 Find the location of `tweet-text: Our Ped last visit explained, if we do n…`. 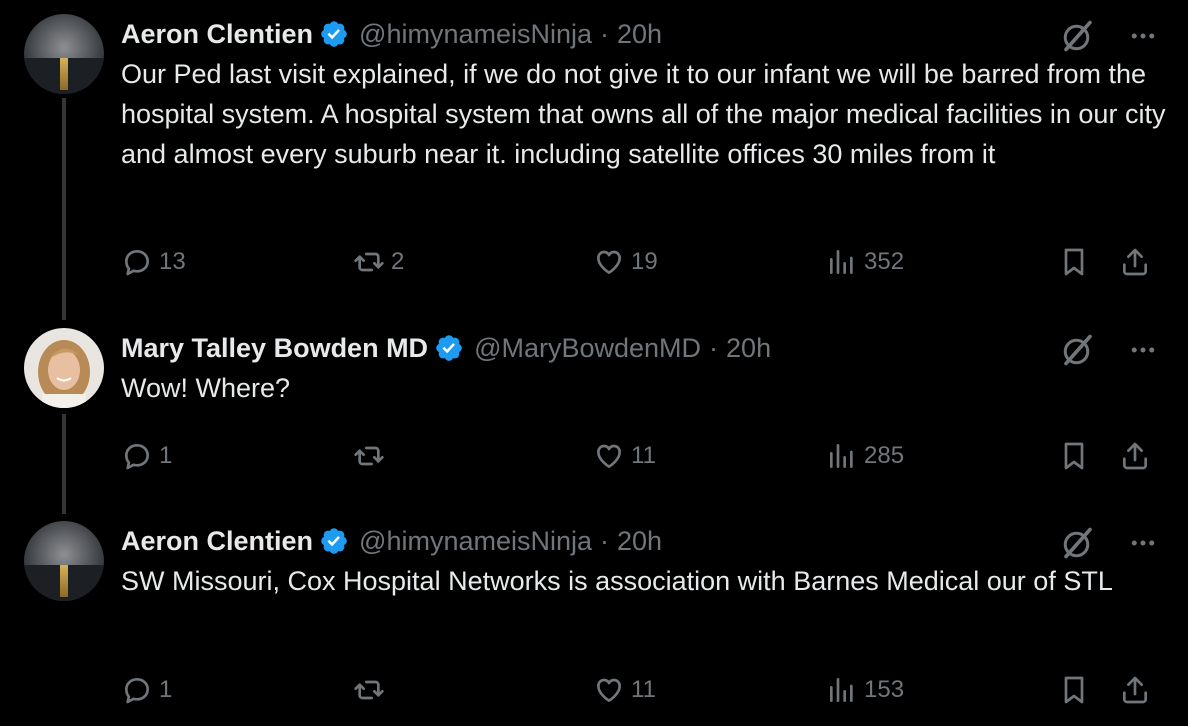

tweet-text: Our Ped last visit explained, if we do n… is located at coordinates (643, 114).